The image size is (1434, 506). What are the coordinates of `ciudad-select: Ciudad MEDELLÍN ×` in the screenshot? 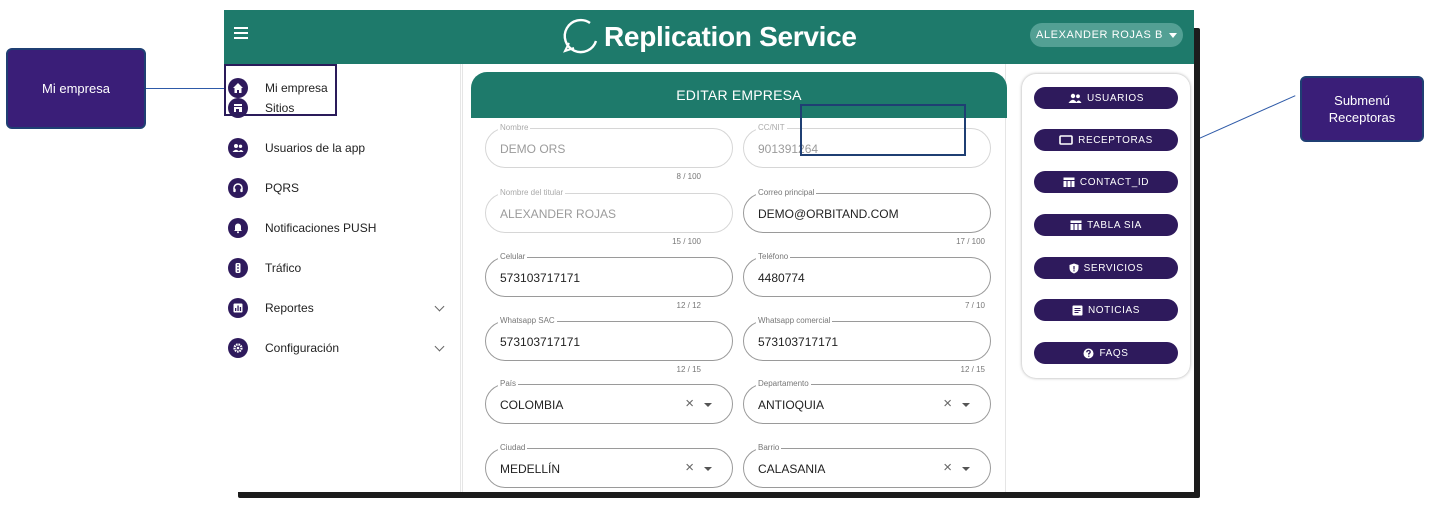 It's located at (609, 465).